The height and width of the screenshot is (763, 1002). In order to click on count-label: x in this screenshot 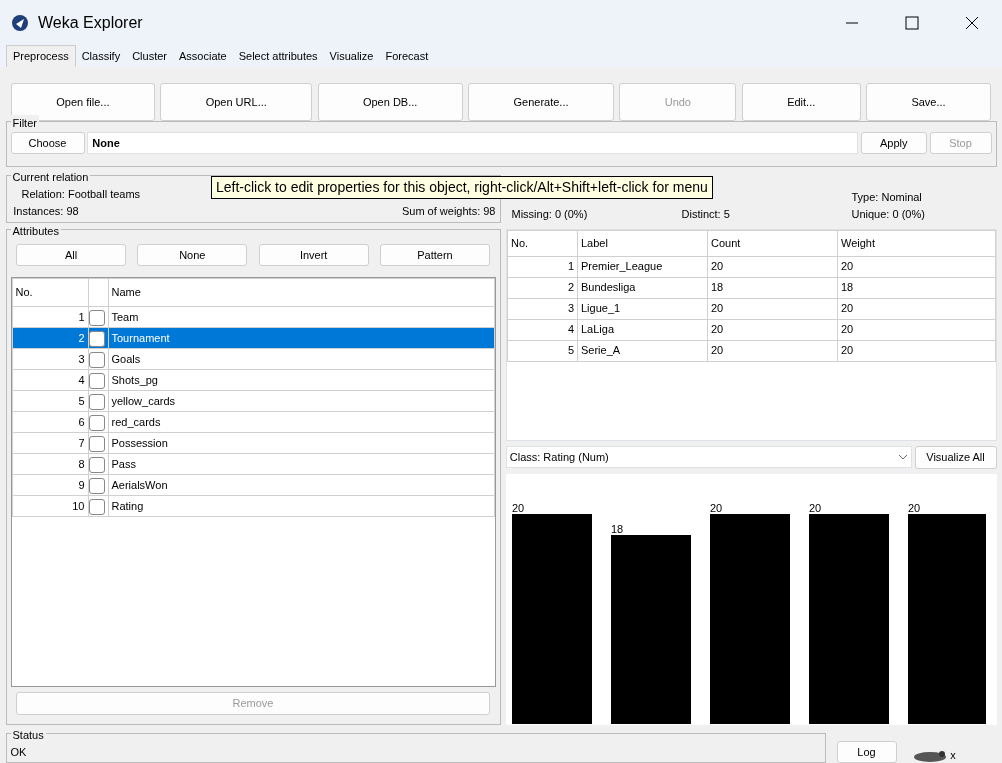, I will do `click(953, 755)`.